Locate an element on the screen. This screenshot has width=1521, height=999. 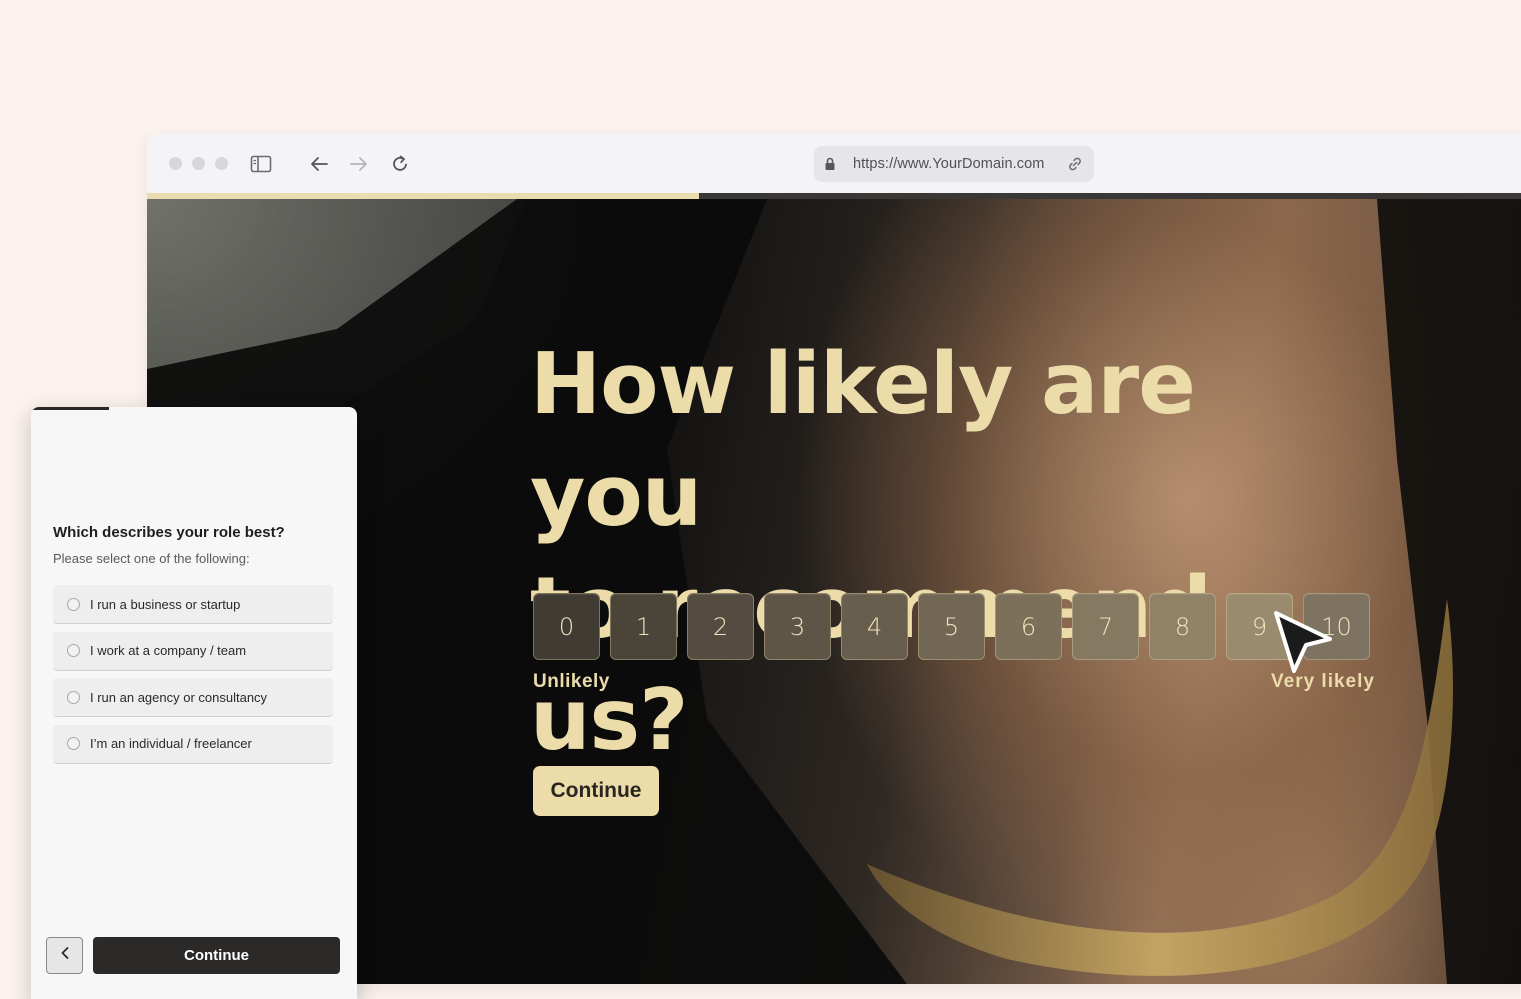
option-label: I run a business or startup is located at coordinates (165, 604).